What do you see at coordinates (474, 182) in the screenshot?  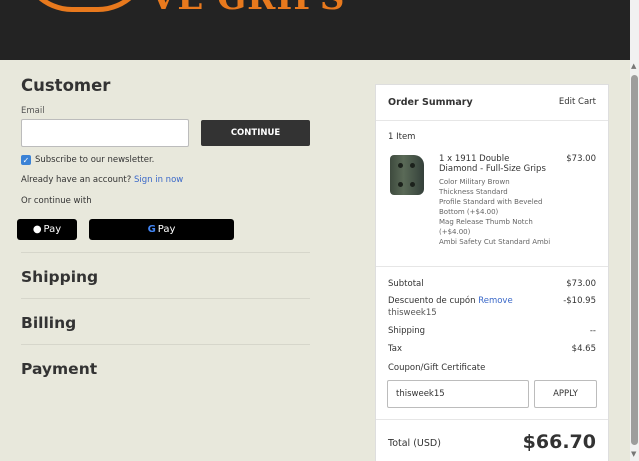 I see `product-option: Color Military Brown` at bounding box center [474, 182].